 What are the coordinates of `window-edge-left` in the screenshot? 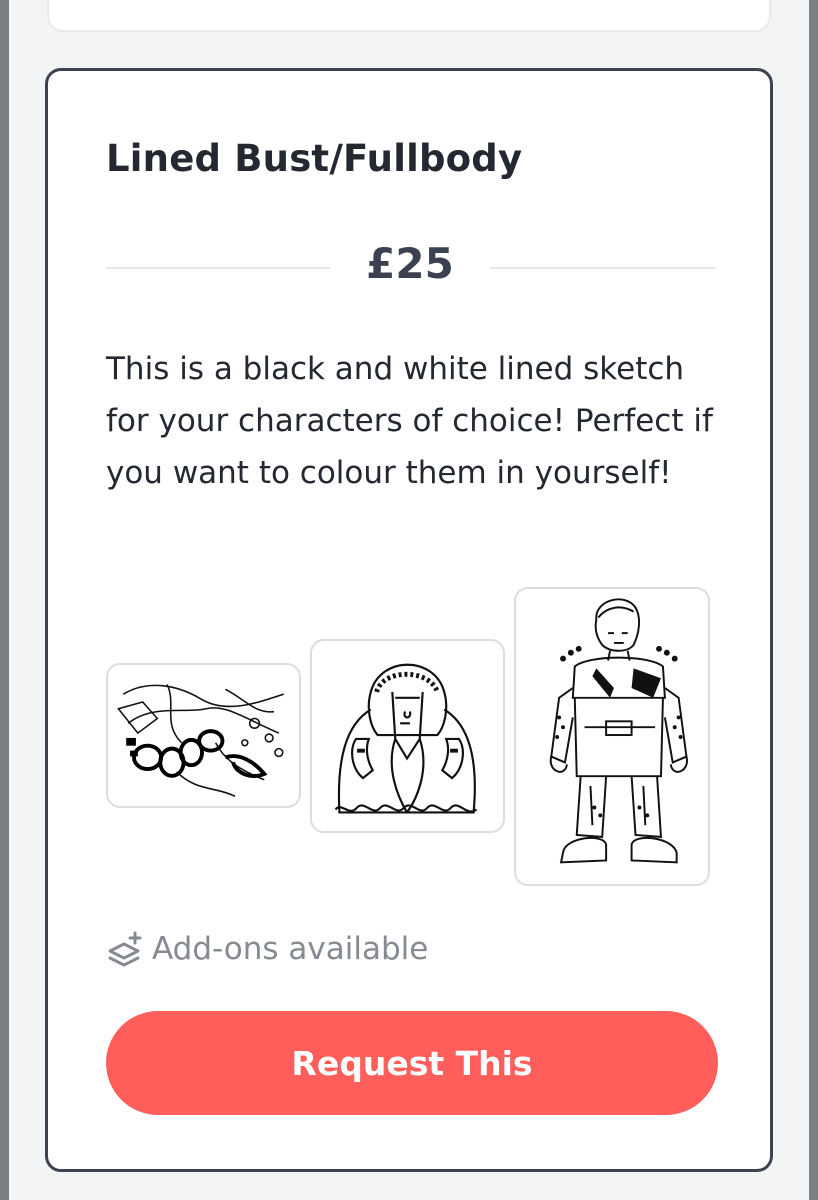 It's located at (4, 600).